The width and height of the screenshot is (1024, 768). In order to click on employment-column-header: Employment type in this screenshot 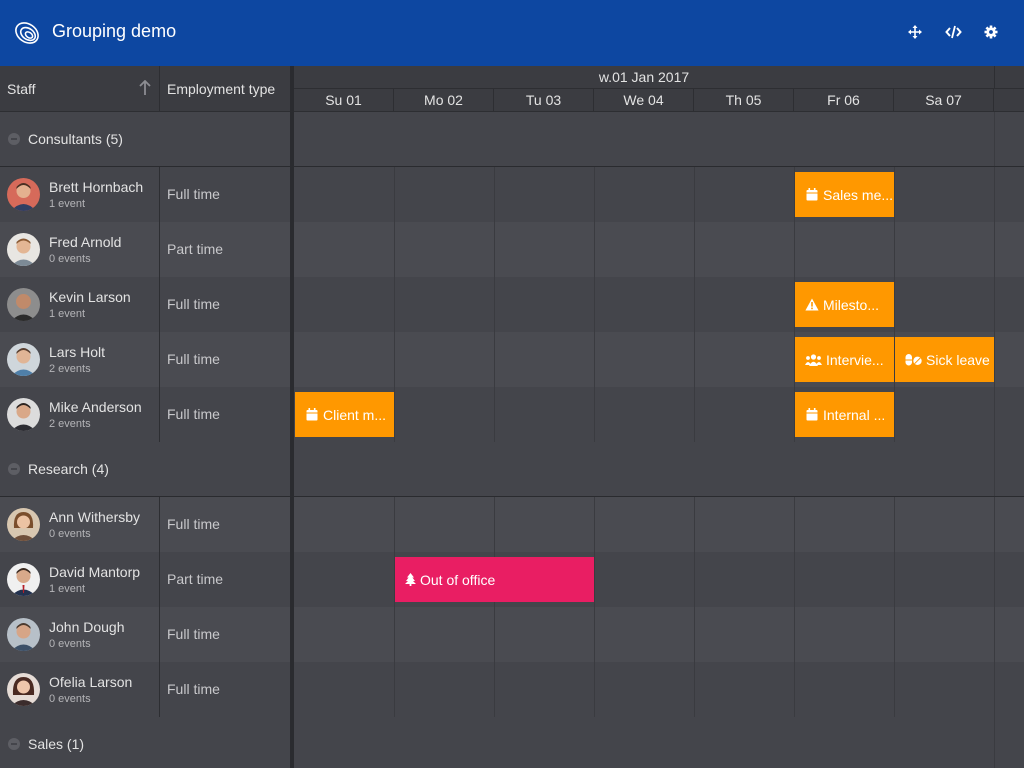, I will do `click(225, 88)`.